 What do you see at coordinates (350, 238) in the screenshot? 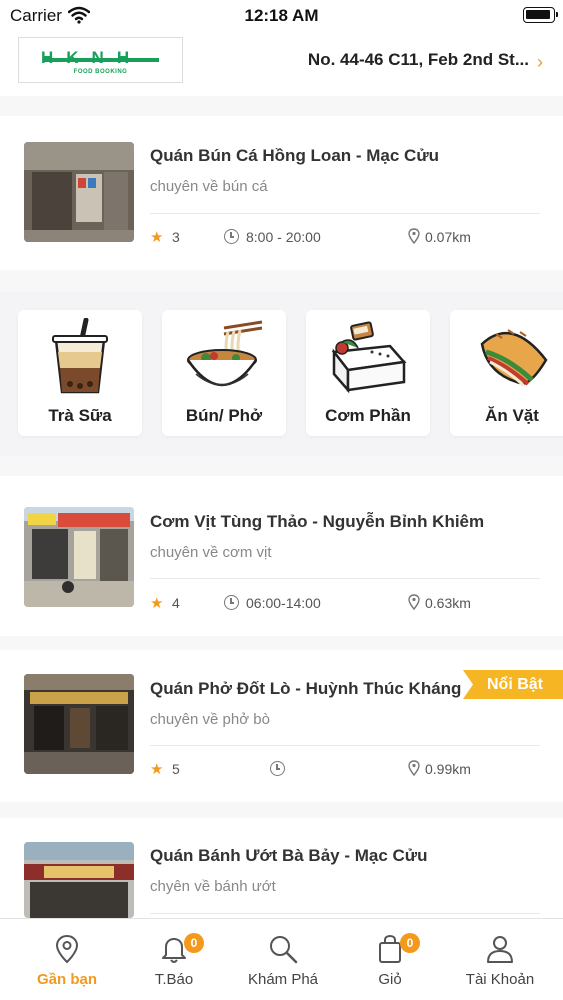
I see `shop-meta: ★ 3 8:00 - 20:00 0.07km` at bounding box center [350, 238].